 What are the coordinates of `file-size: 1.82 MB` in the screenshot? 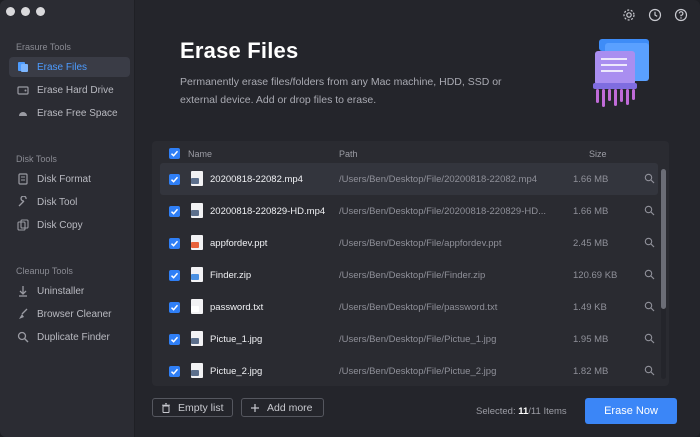 It's located at (591, 371).